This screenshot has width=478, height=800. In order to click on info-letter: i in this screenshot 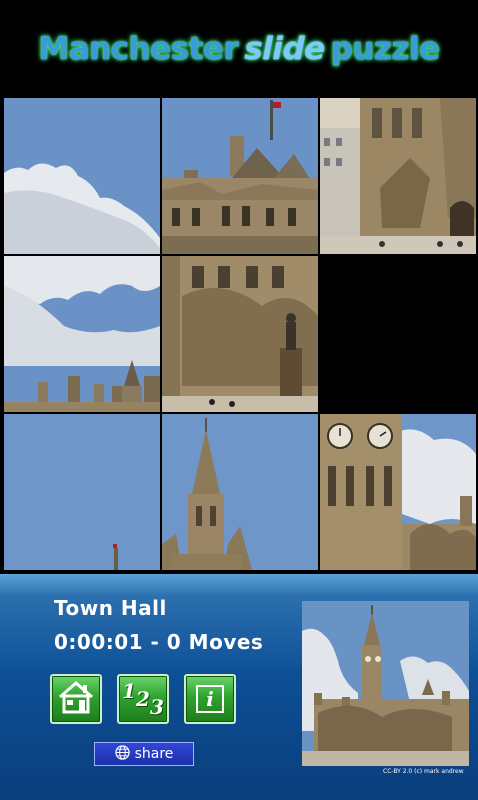, I will do `click(210, 699)`.